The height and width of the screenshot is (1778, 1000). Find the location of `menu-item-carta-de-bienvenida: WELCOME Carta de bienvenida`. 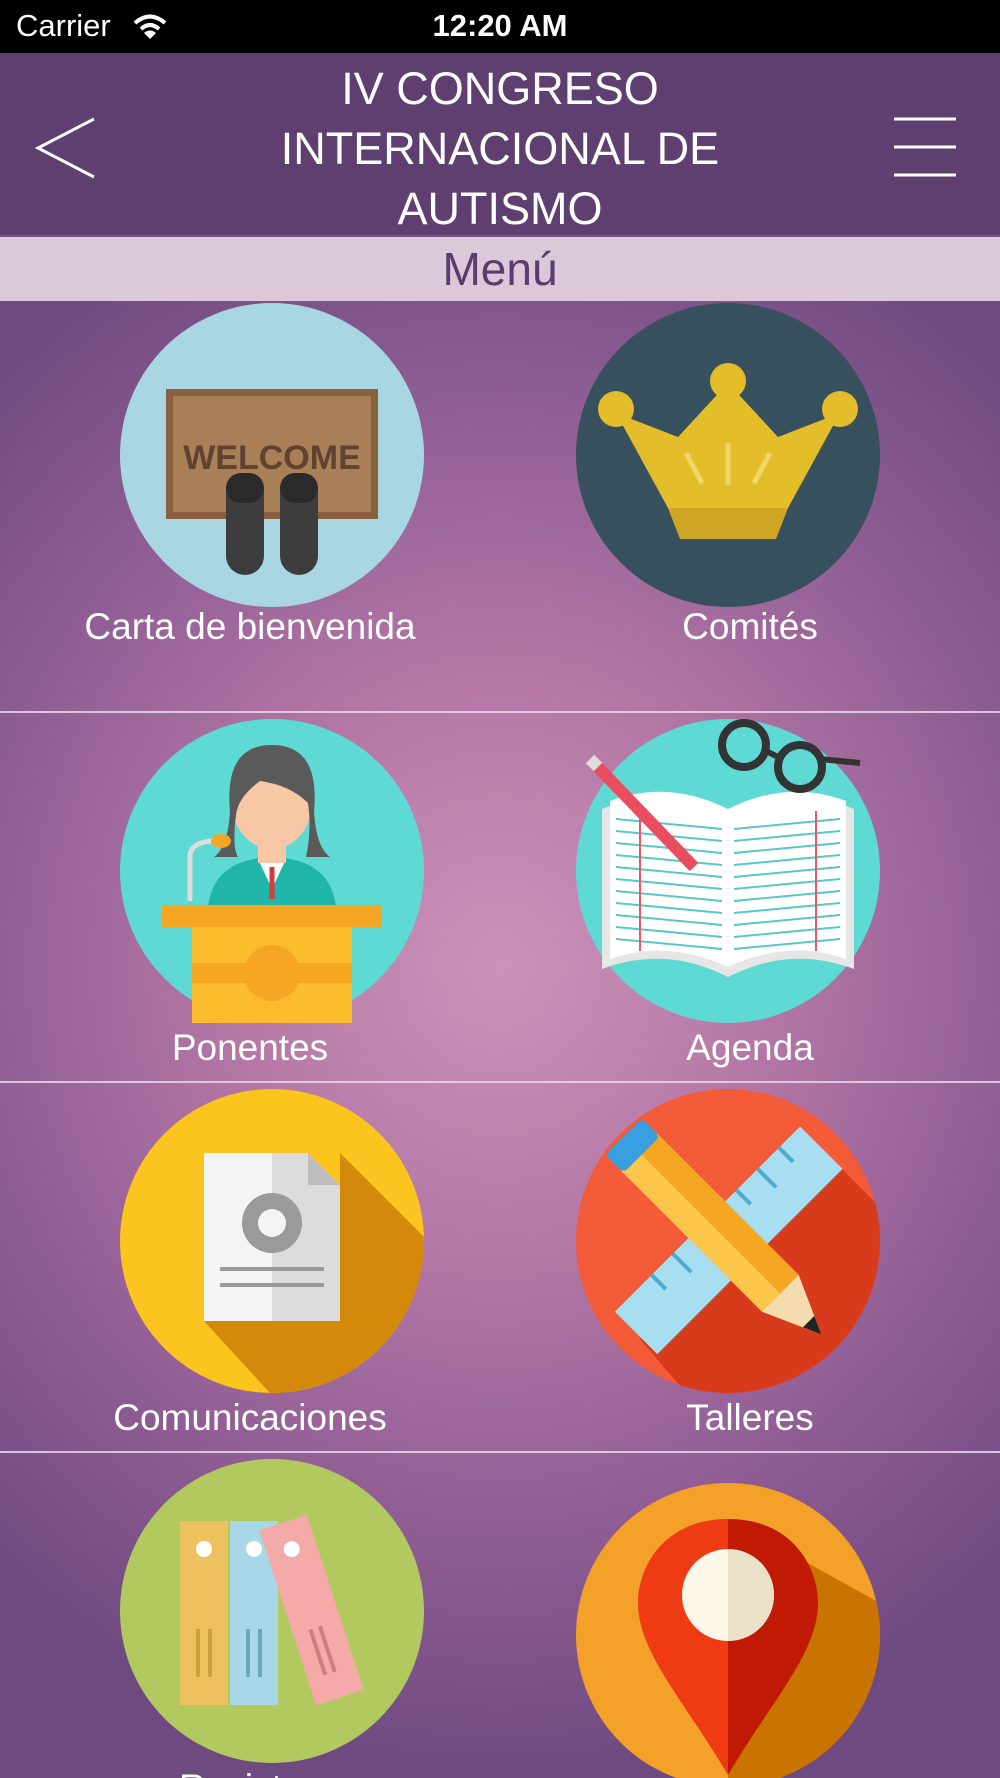

menu-item-carta-de-bienvenida: WELCOME Carta de bienvenida is located at coordinates (250, 506).